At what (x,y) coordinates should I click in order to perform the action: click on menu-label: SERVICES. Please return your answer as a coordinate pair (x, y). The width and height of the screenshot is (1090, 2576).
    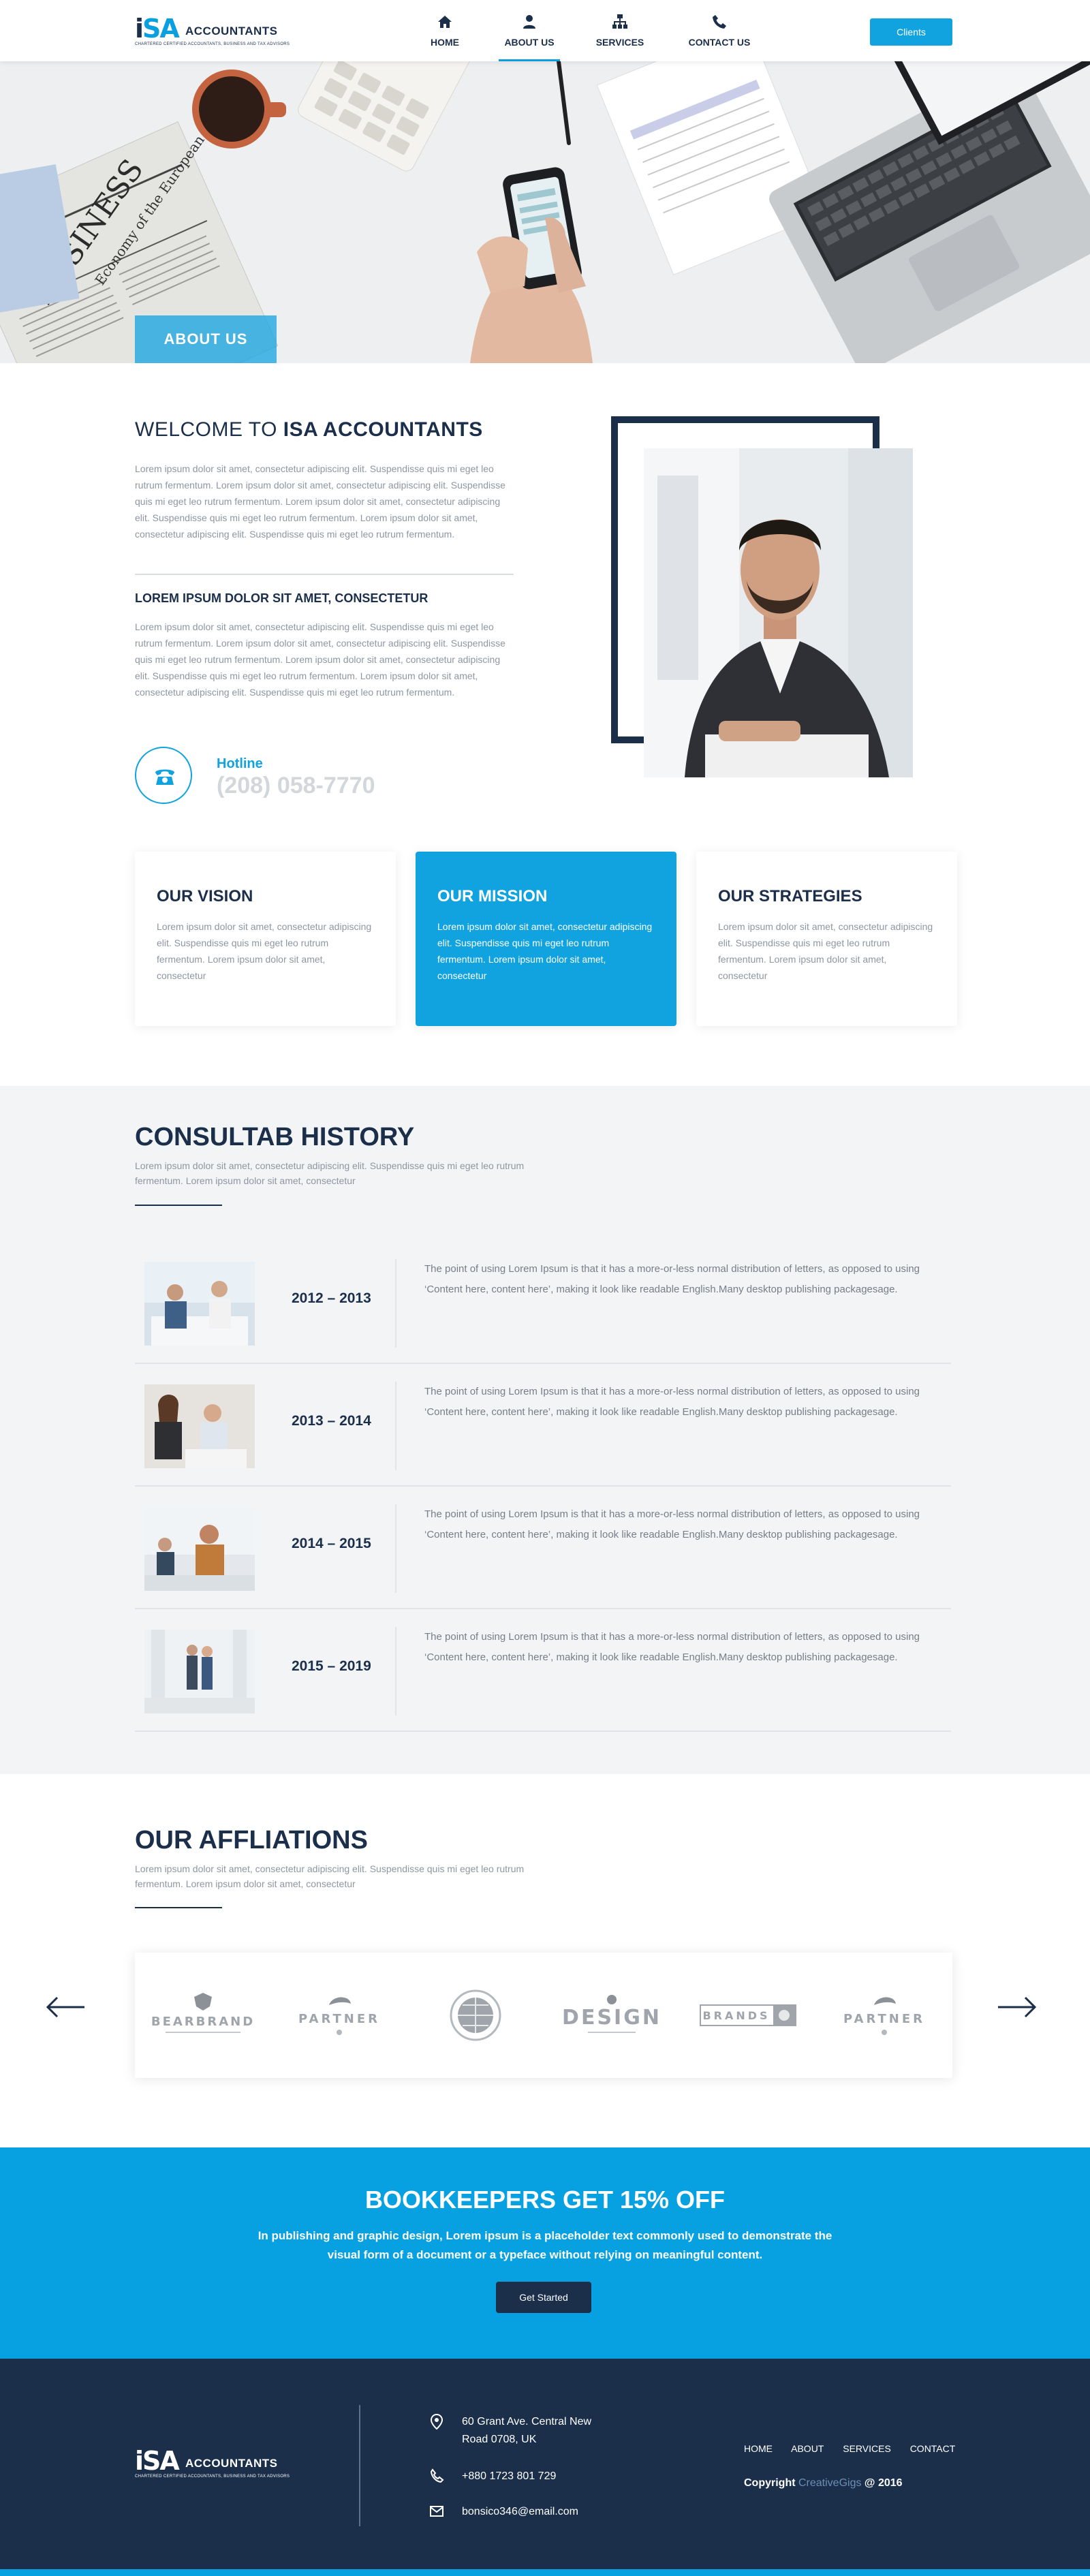
    Looking at the image, I should click on (619, 42).